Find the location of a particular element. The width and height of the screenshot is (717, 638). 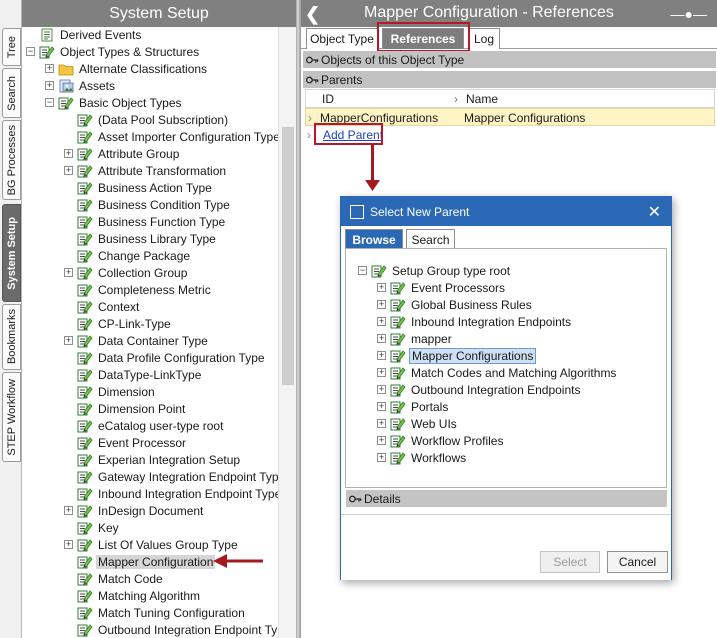

tree-item: Match Tuning Configuration is located at coordinates (155, 612).